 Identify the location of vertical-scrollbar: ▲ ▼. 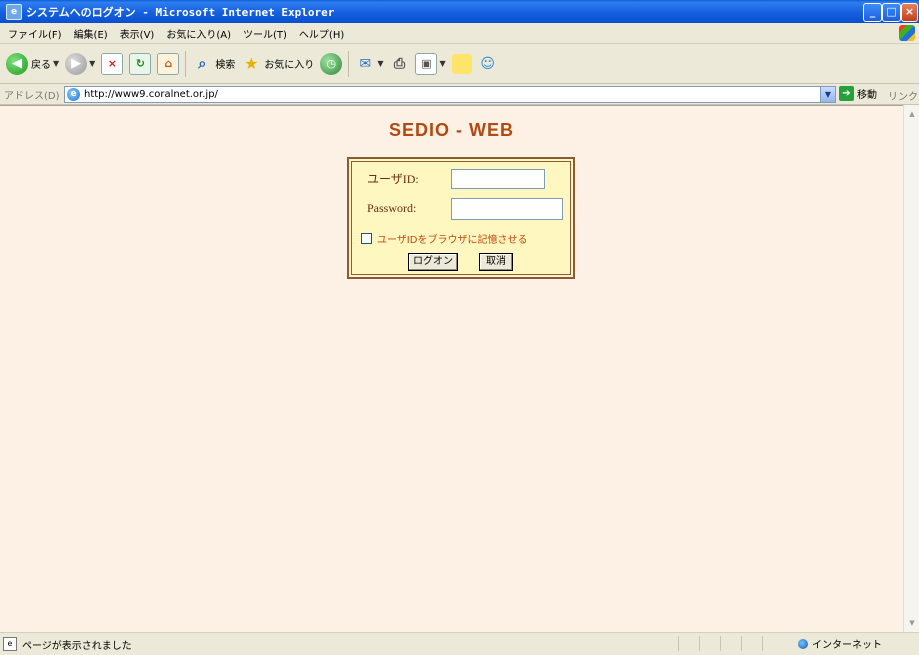
(911, 368).